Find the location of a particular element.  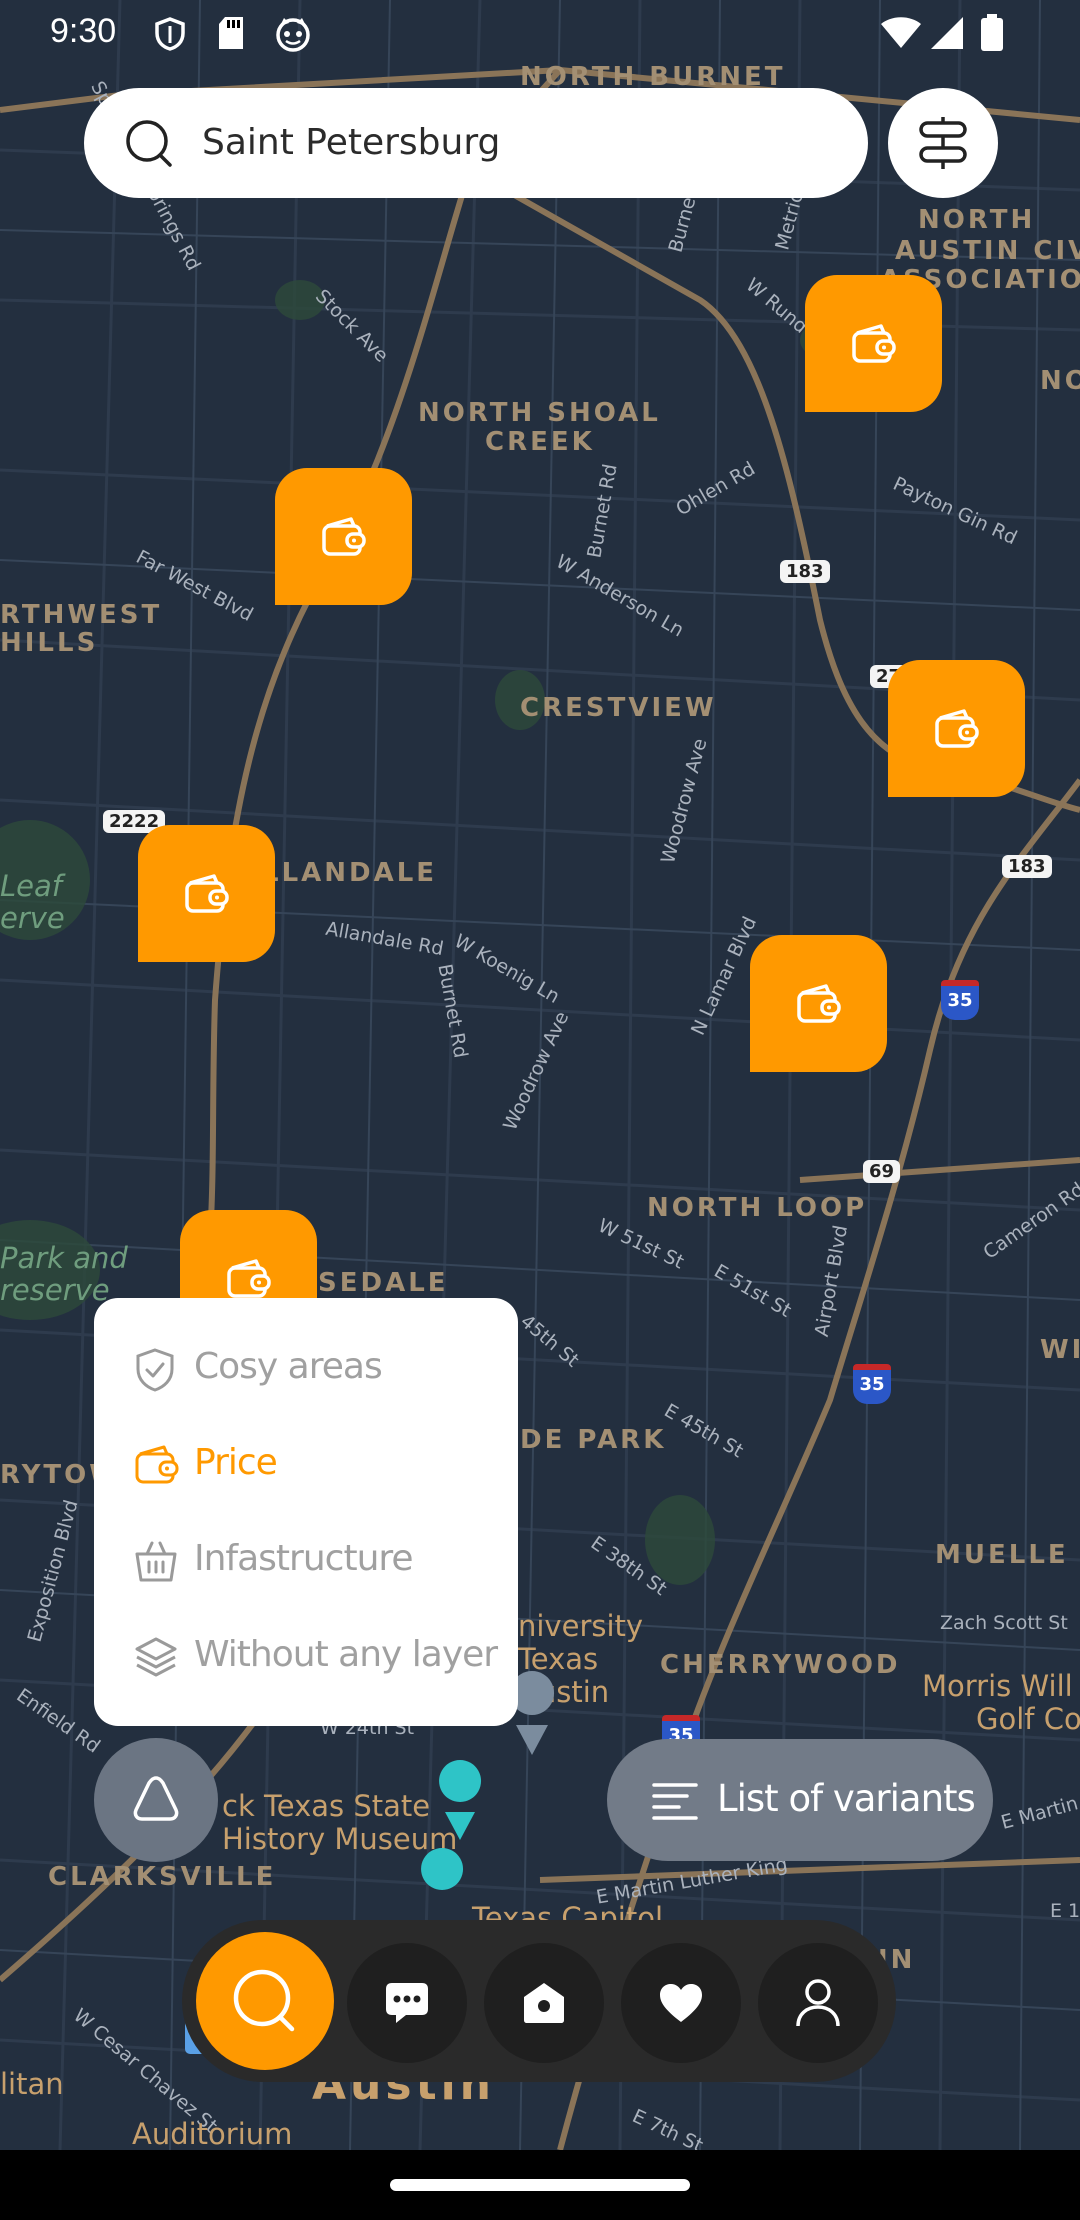

status-bar: 9:30 is located at coordinates (540, 33).